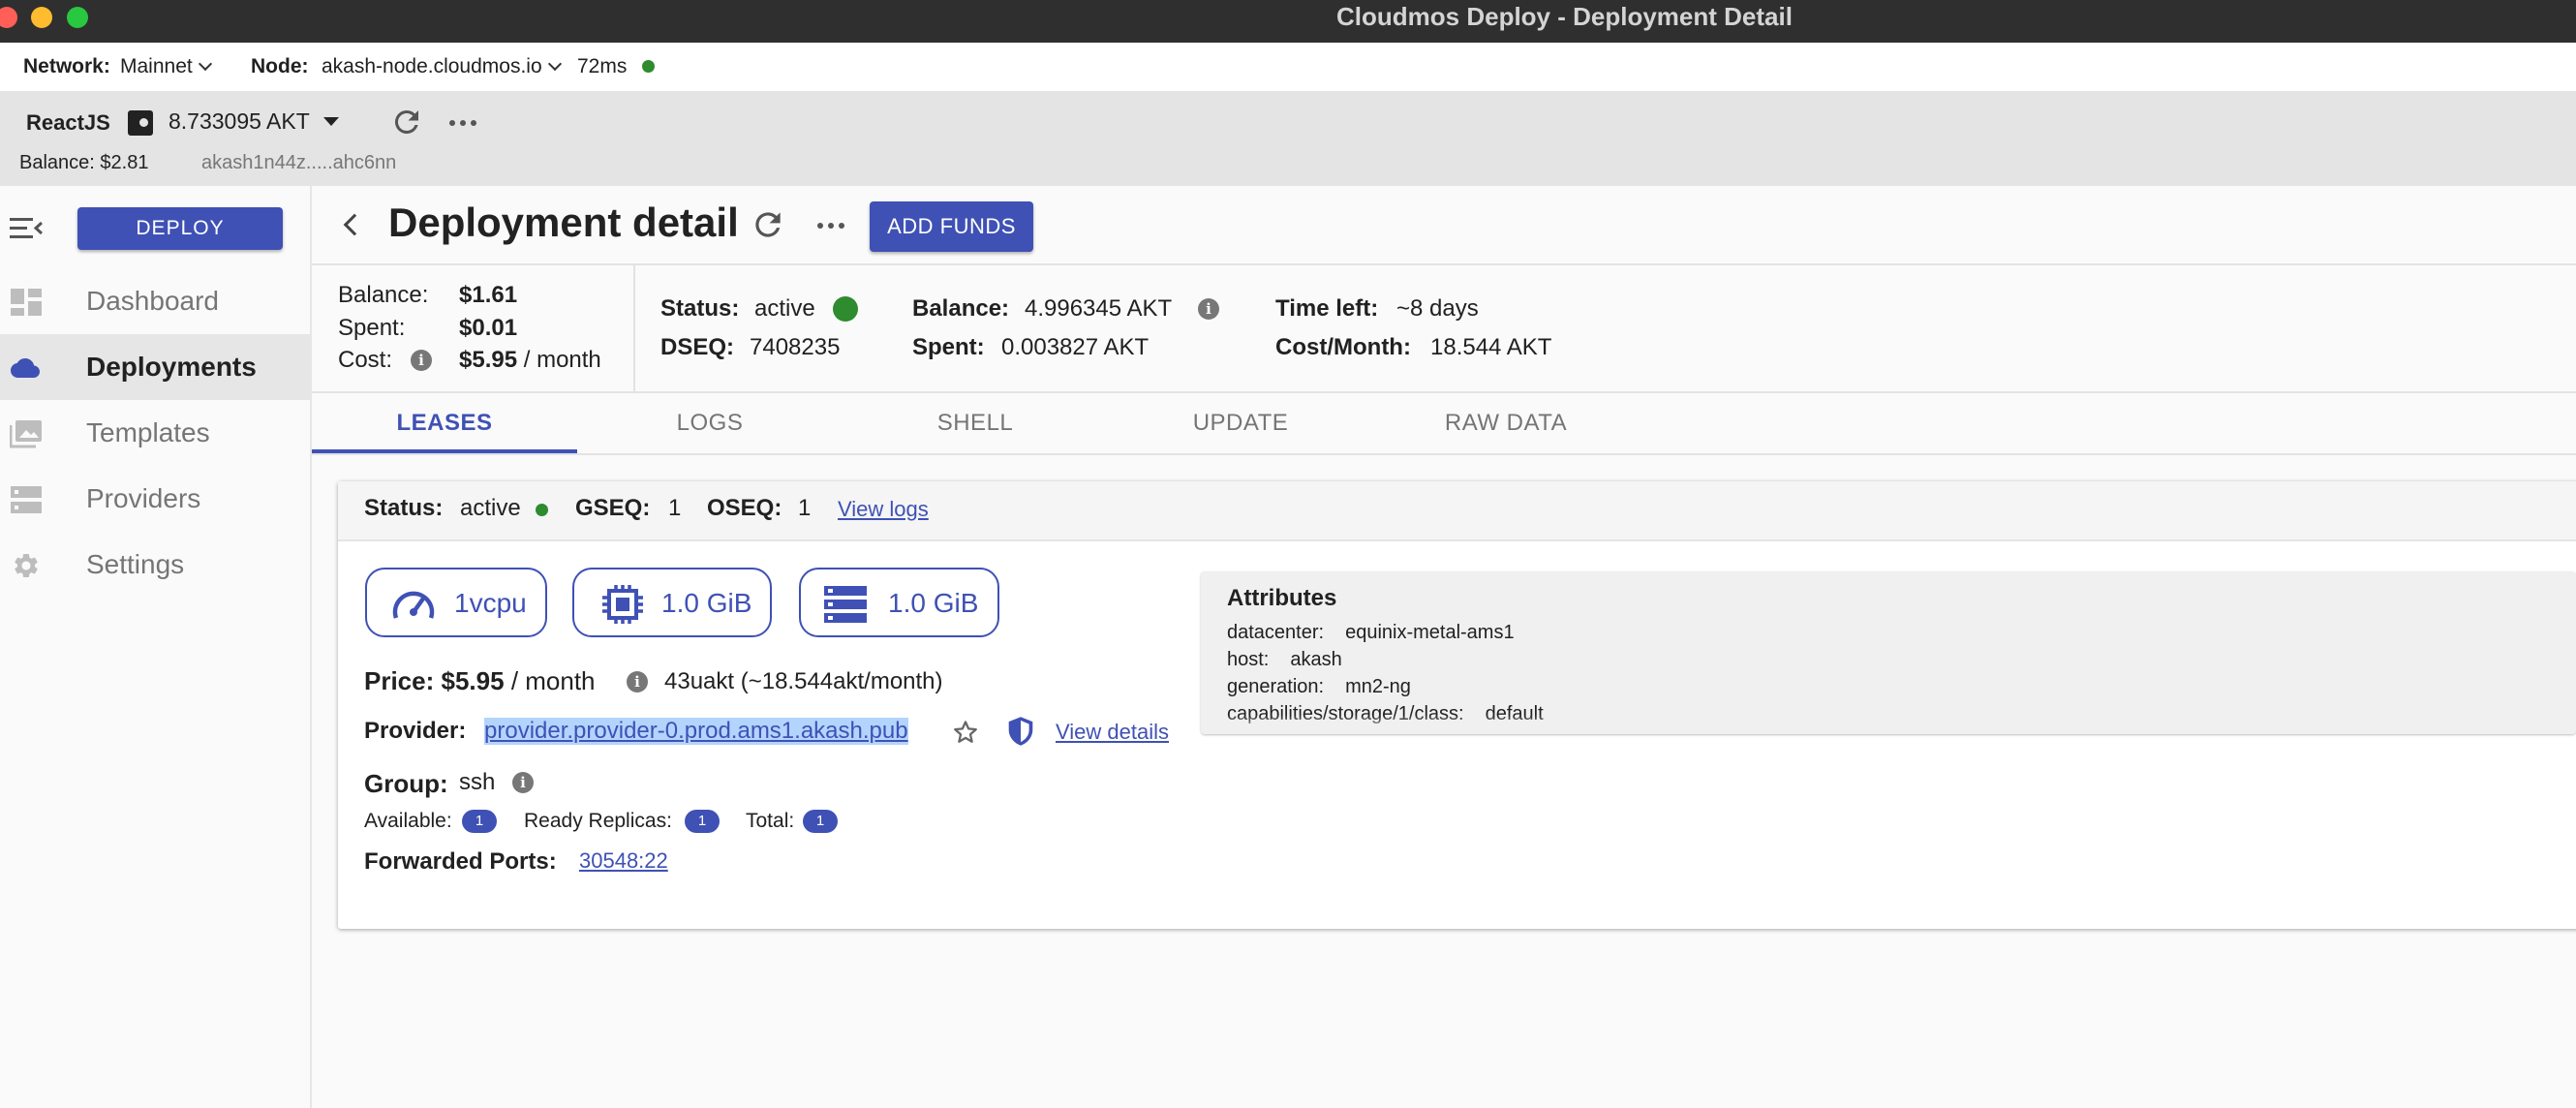  What do you see at coordinates (562, 360) in the screenshot?
I see `cost-unit: / month` at bounding box center [562, 360].